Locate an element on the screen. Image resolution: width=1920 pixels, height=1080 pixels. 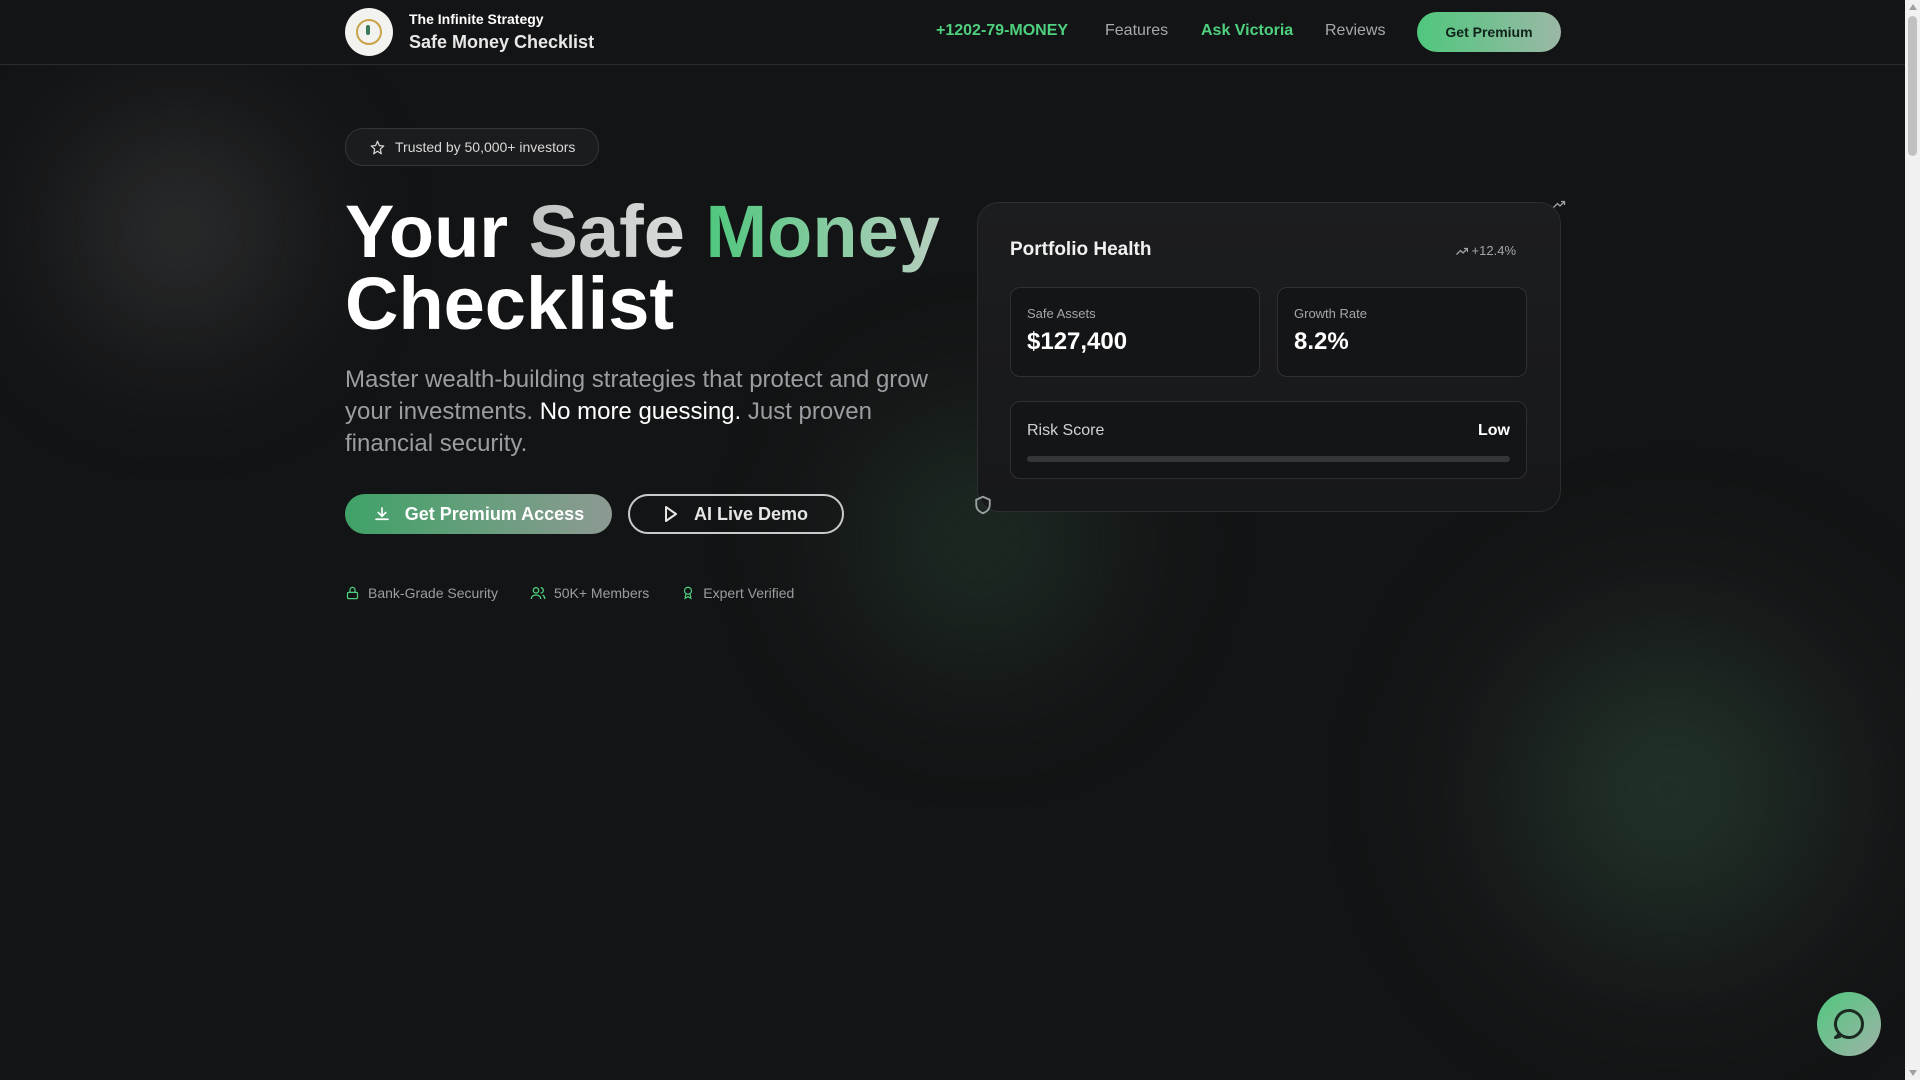
ai-live-demo-button: AI Live Demo is located at coordinates (736, 514).